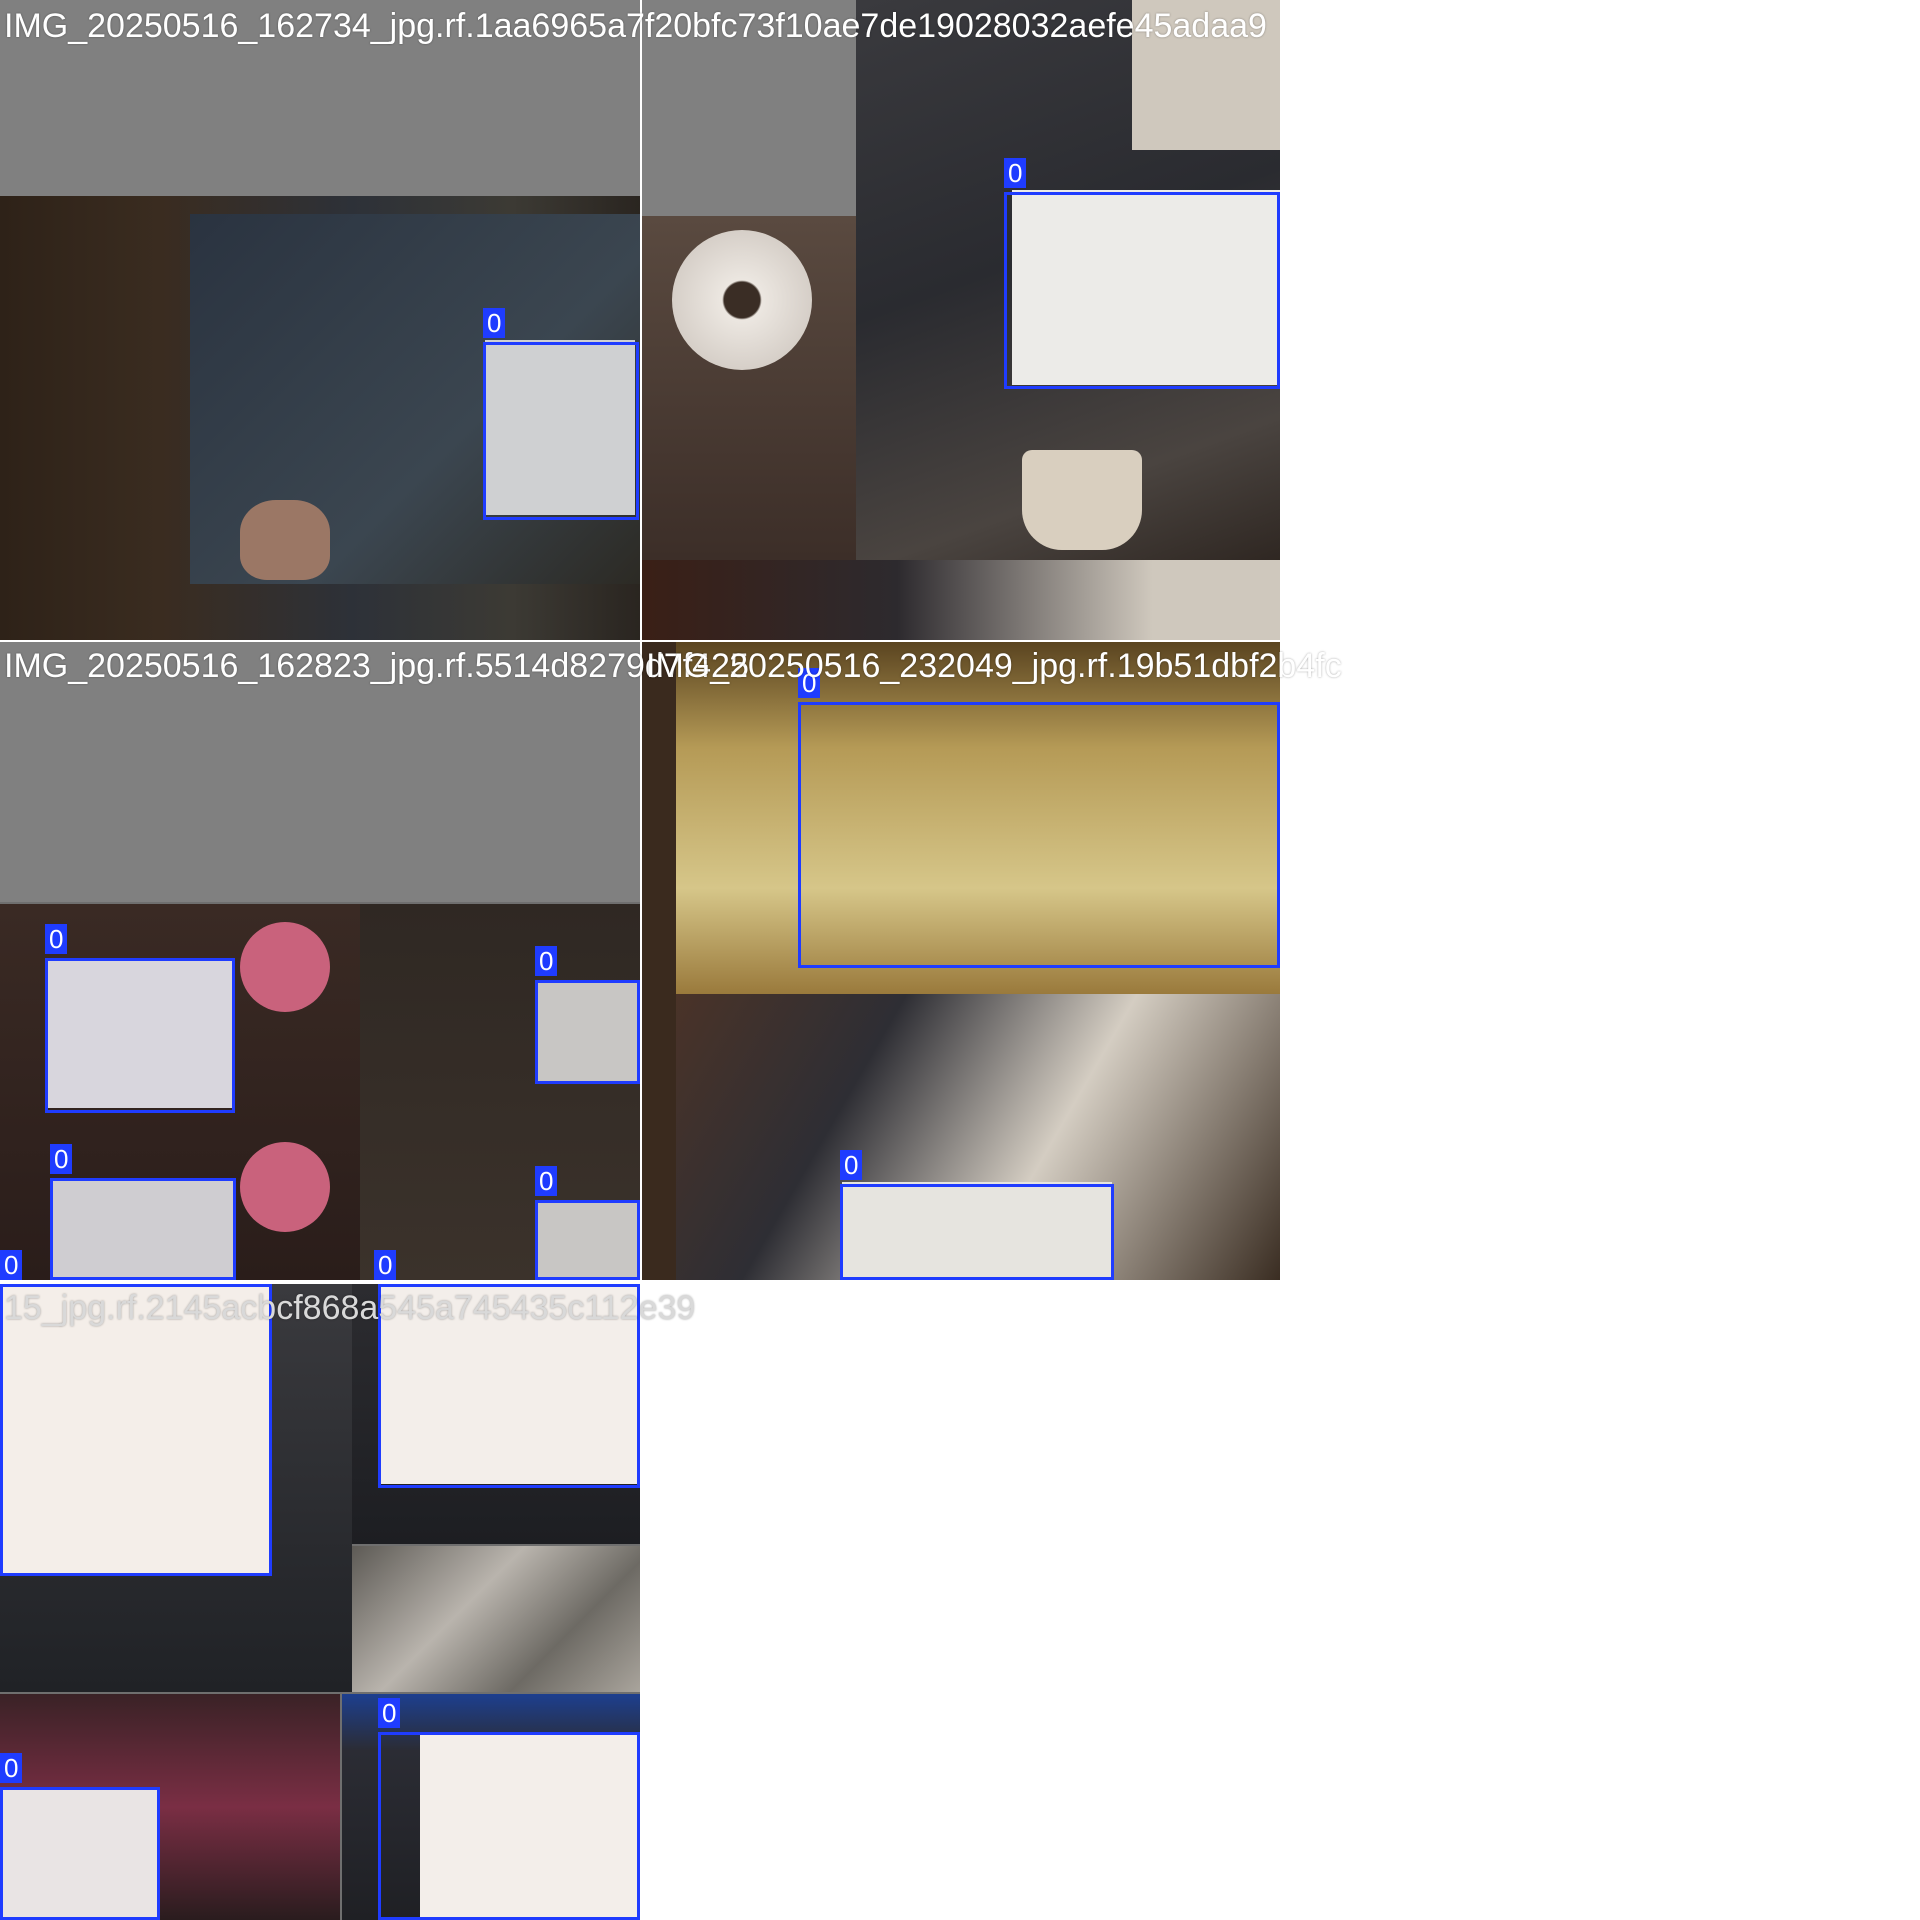  Describe the element at coordinates (1082, 500) in the screenshot. I see `photo-mug` at that location.